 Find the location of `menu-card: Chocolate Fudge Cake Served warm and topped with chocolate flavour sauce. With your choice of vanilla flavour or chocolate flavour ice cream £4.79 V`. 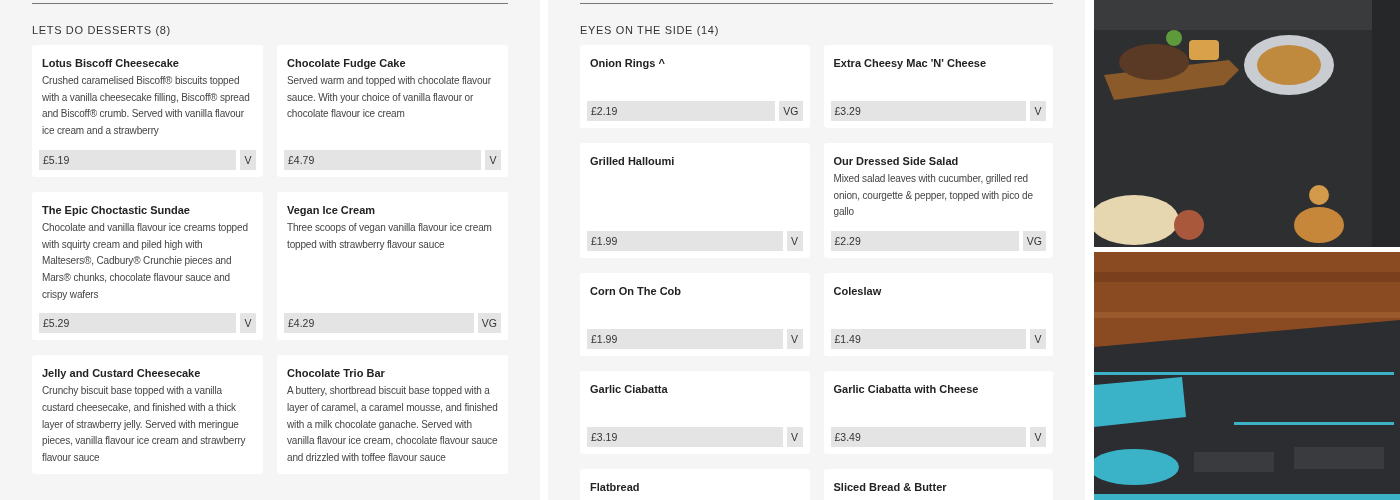

menu-card: Chocolate Fudge Cake Served warm and topped with chocolate flavour sauce. With your choice of vanilla flavour or chocolate flavour ice cream £4.79 V is located at coordinates (392, 111).